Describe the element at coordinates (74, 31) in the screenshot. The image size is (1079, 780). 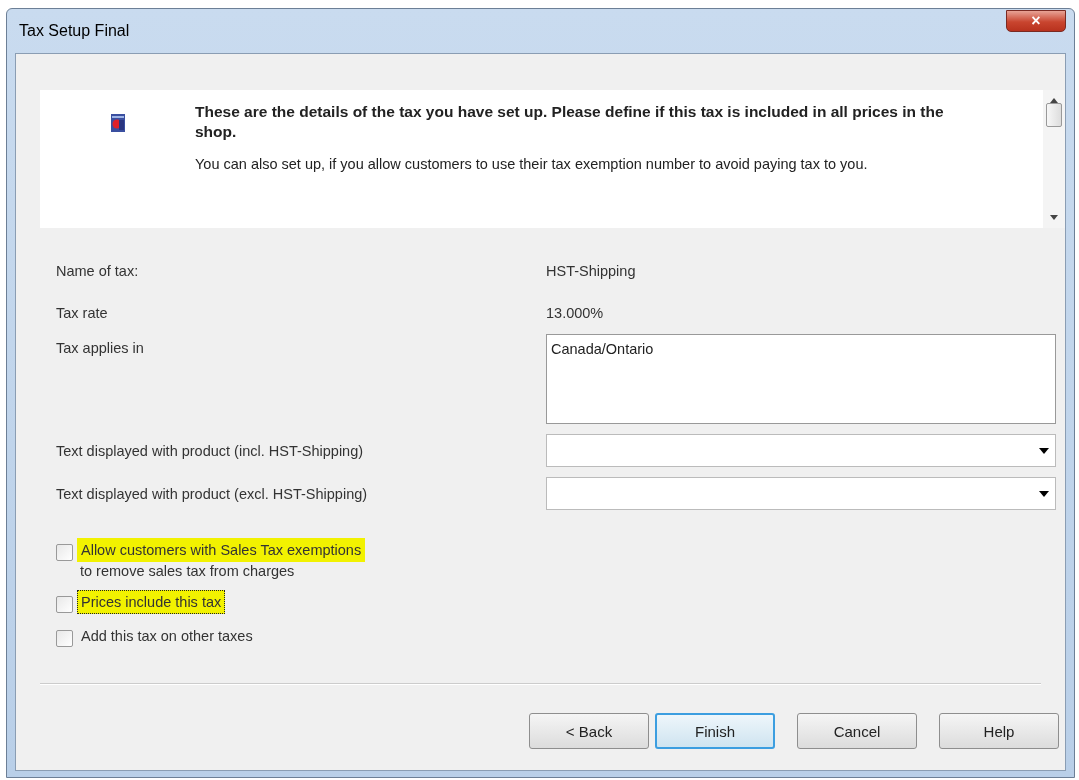
I see `window-title: Tax Setup Final` at that location.